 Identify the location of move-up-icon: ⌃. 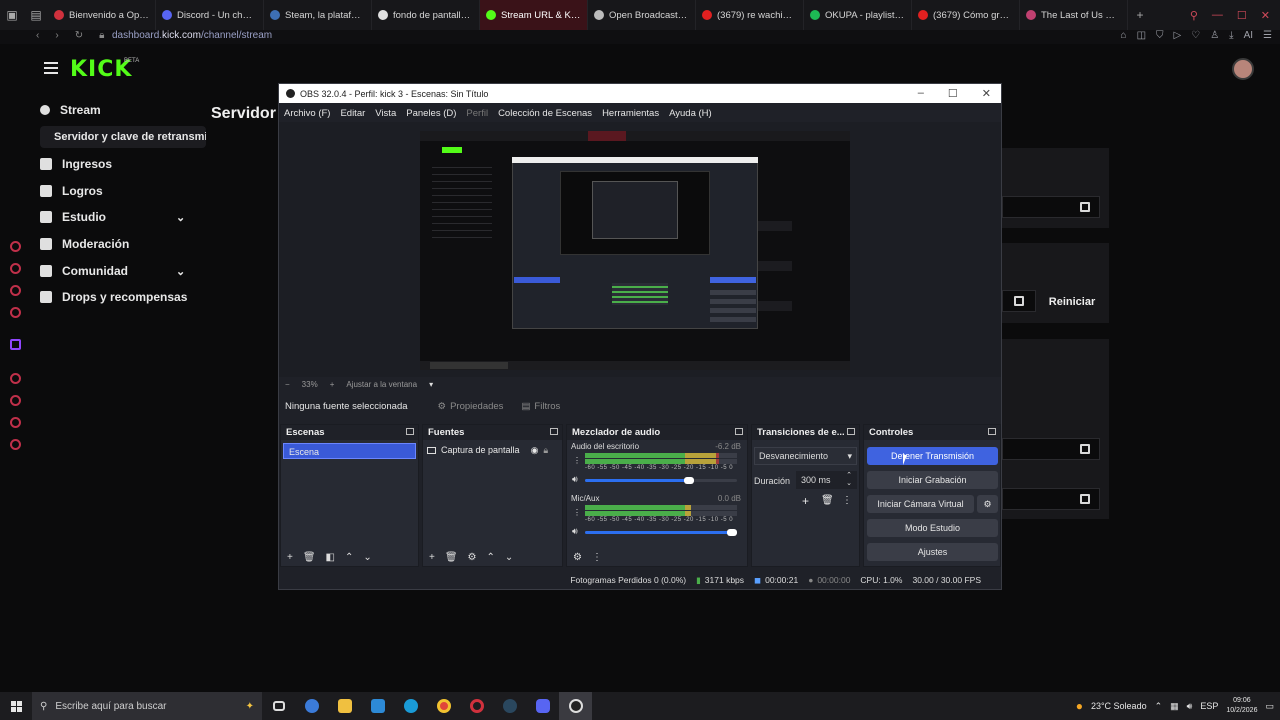
(491, 557).